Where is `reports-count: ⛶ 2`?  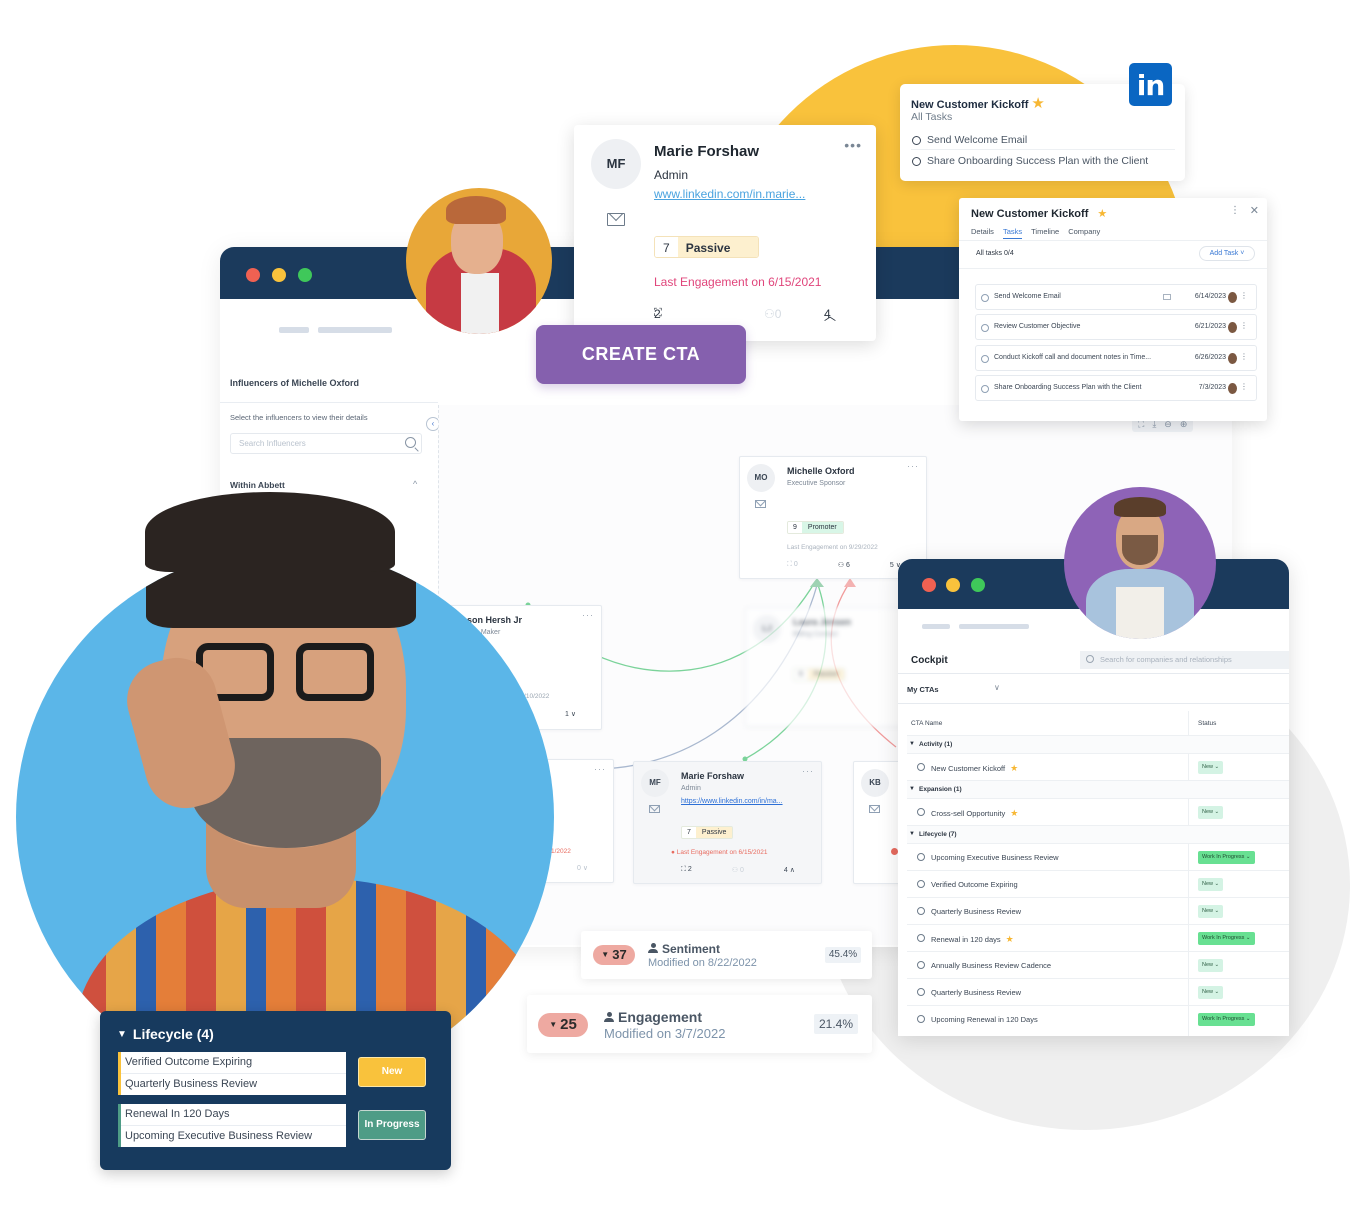 reports-count: ⛶ 2 is located at coordinates (686, 869).